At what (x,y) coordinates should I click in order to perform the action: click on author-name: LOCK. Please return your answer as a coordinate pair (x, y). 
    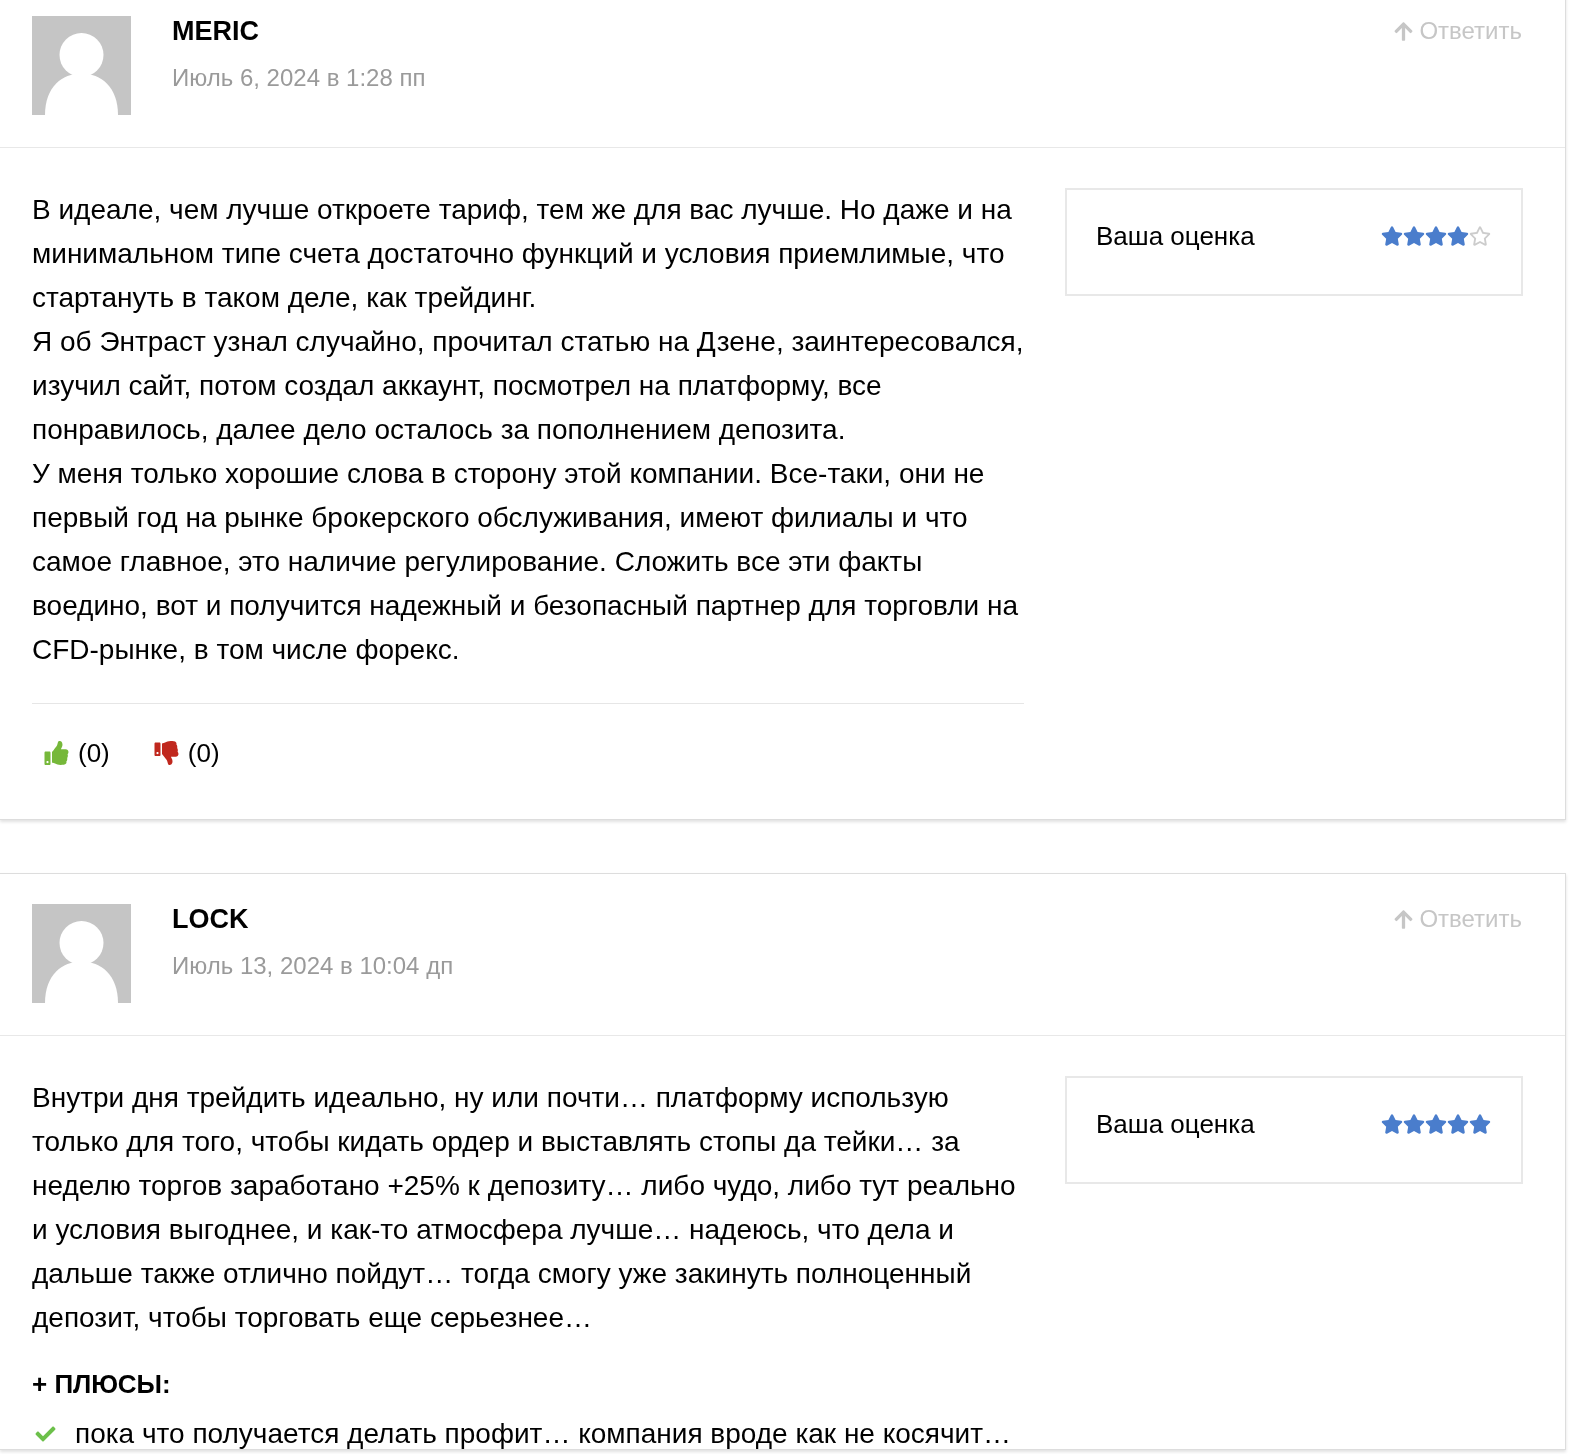
    Looking at the image, I should click on (211, 919).